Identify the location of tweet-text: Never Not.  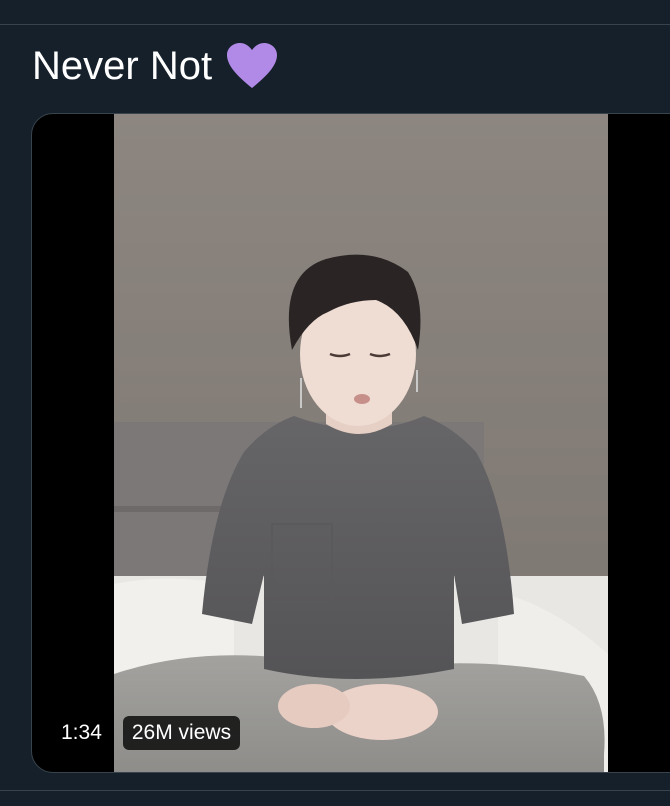
(155, 66).